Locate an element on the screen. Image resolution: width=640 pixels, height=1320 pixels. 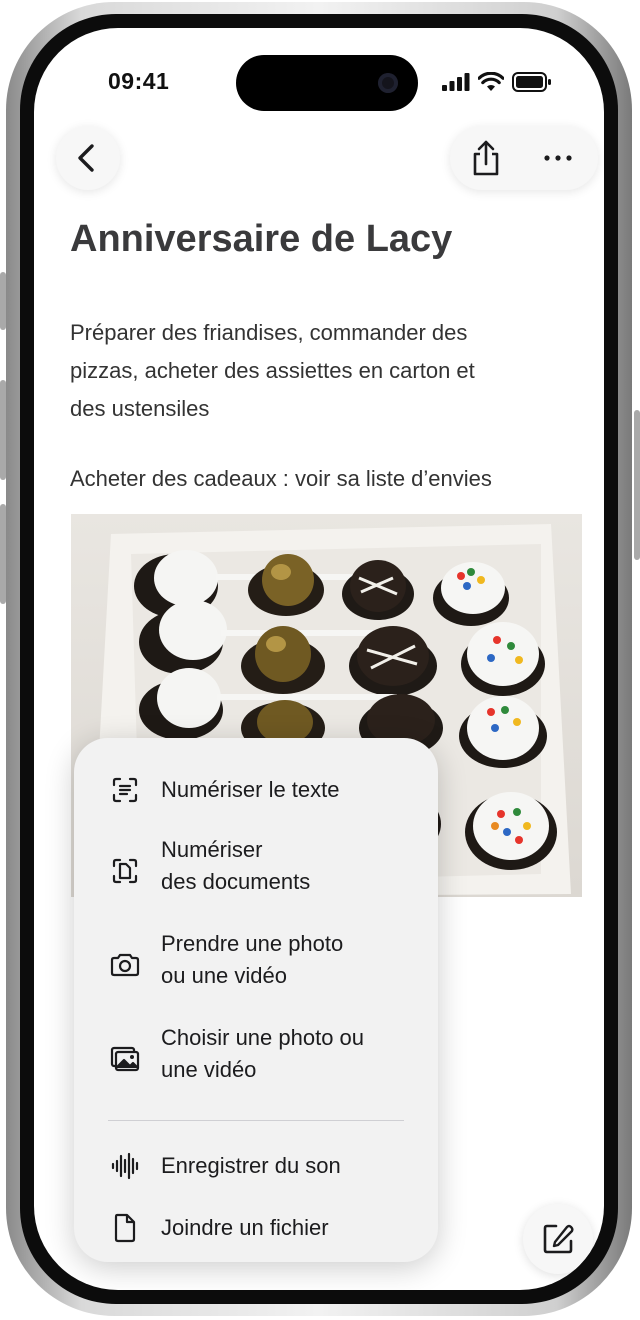
menu-separator is located at coordinates (256, 1120).